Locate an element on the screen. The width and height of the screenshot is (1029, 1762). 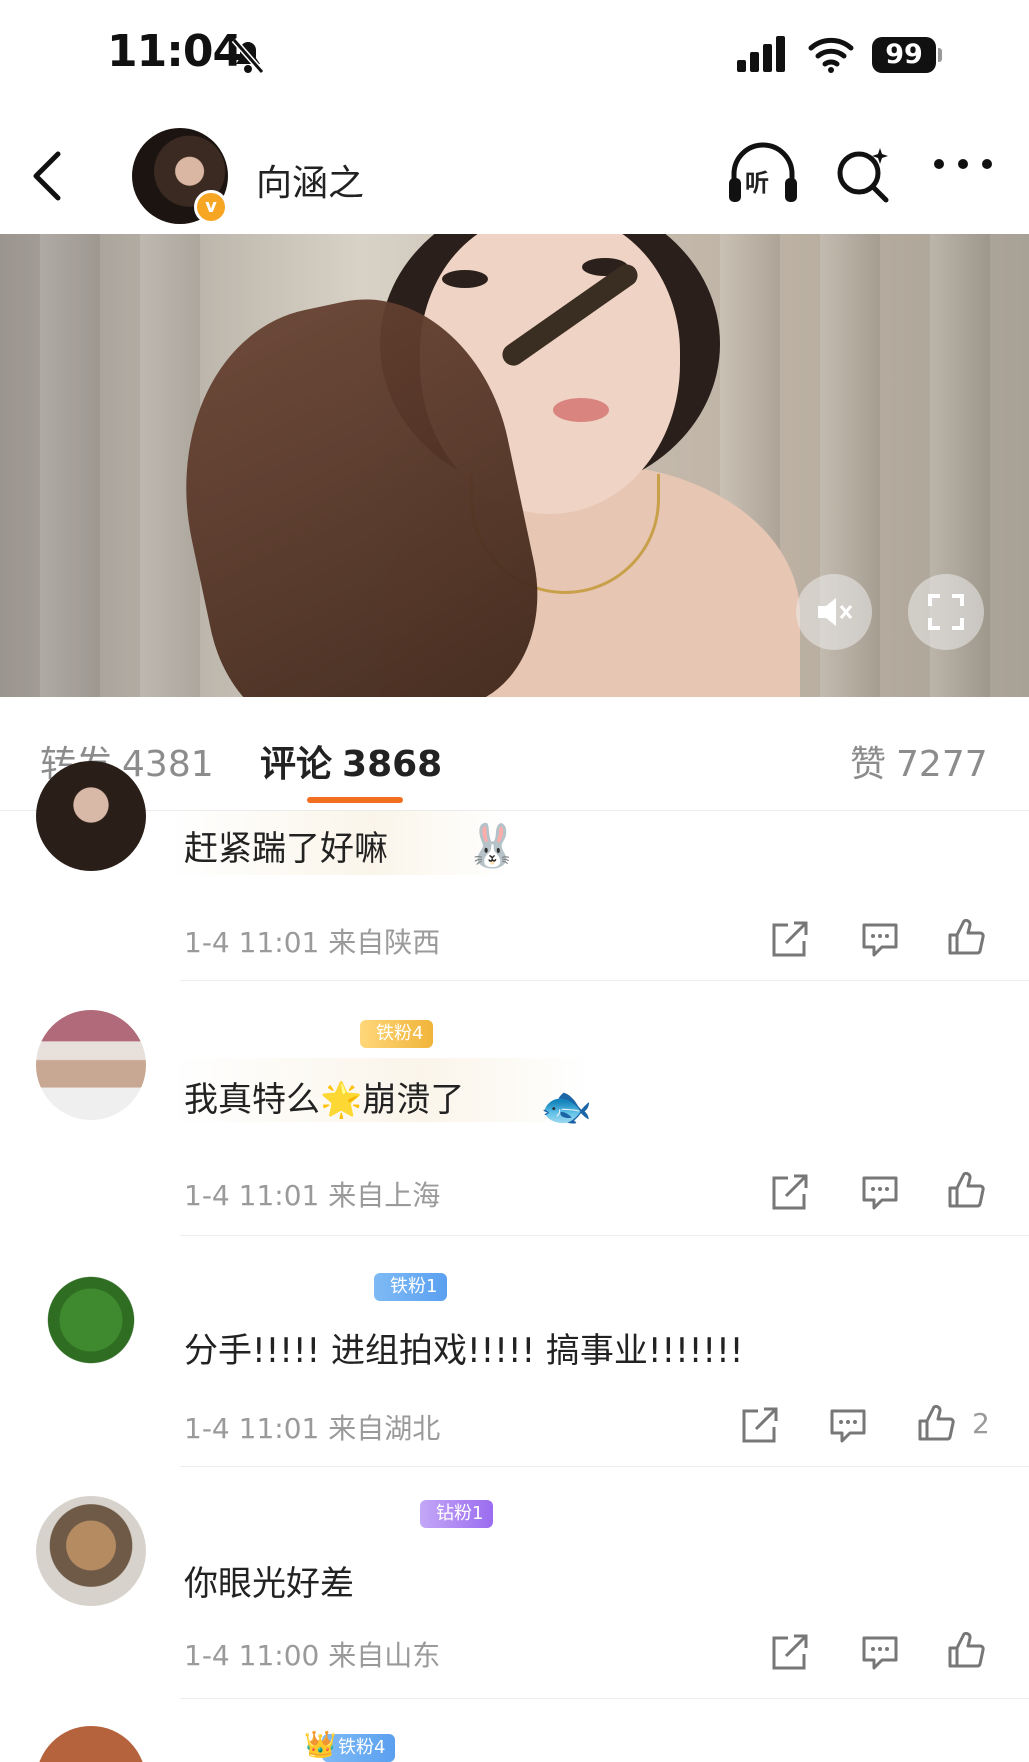
back-arrow-icon is located at coordinates (46, 176).